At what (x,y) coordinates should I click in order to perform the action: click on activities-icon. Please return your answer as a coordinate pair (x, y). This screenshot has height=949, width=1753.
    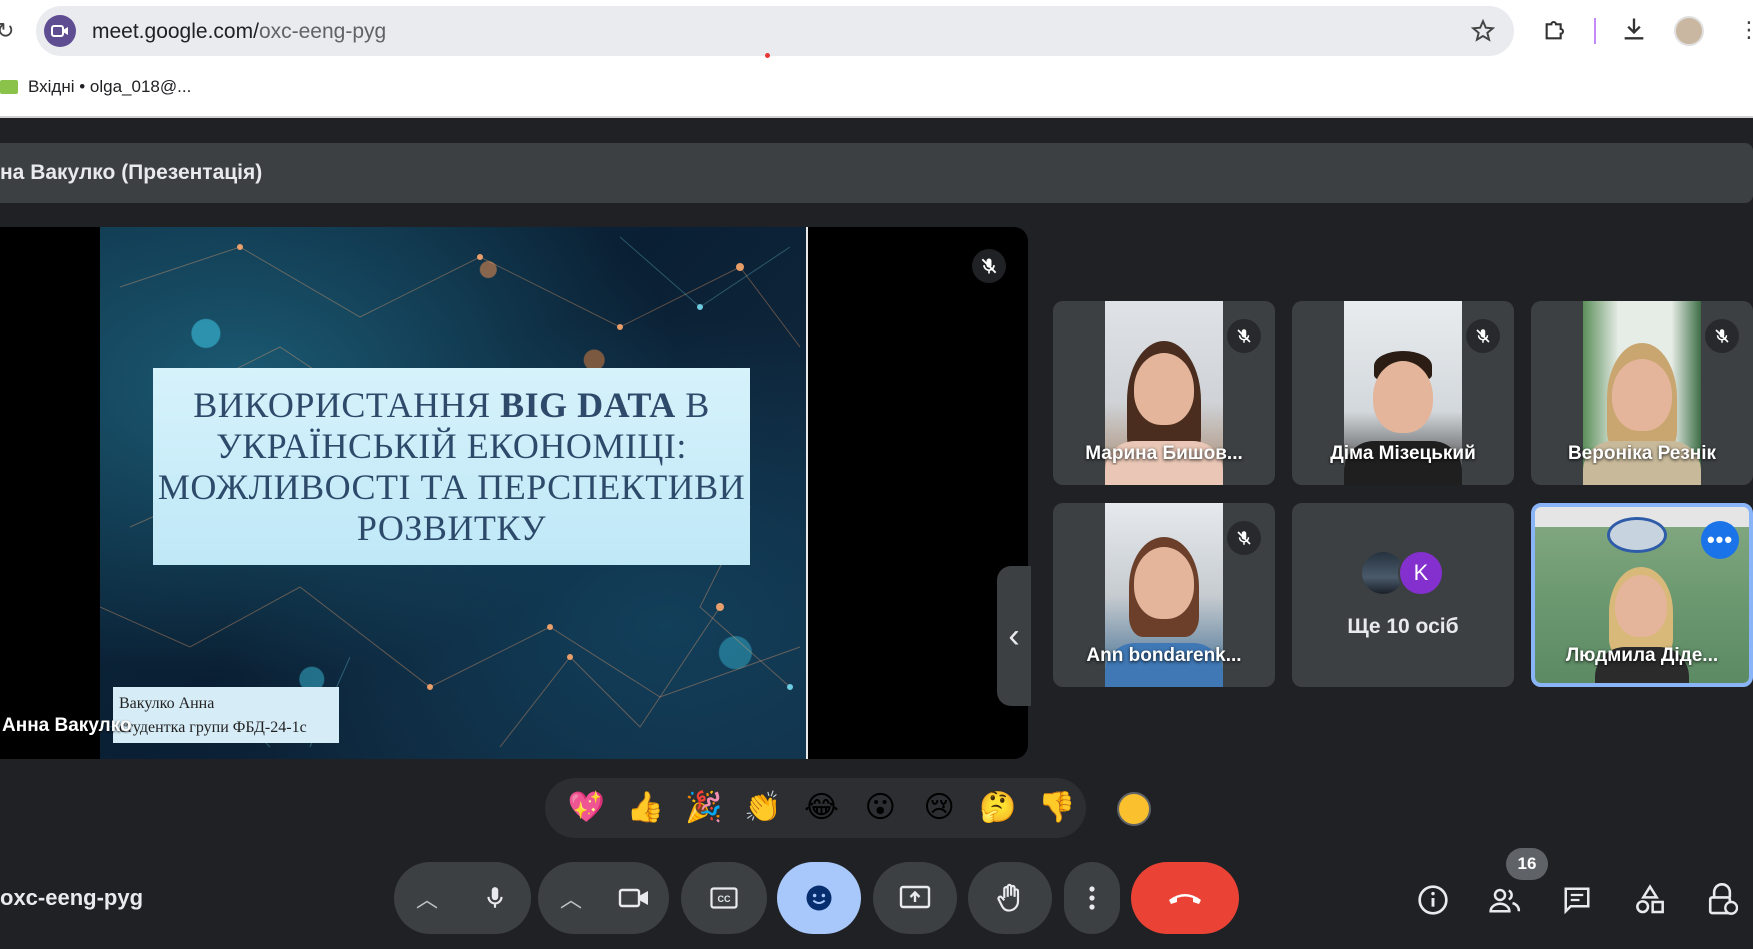
    Looking at the image, I should click on (1650, 899).